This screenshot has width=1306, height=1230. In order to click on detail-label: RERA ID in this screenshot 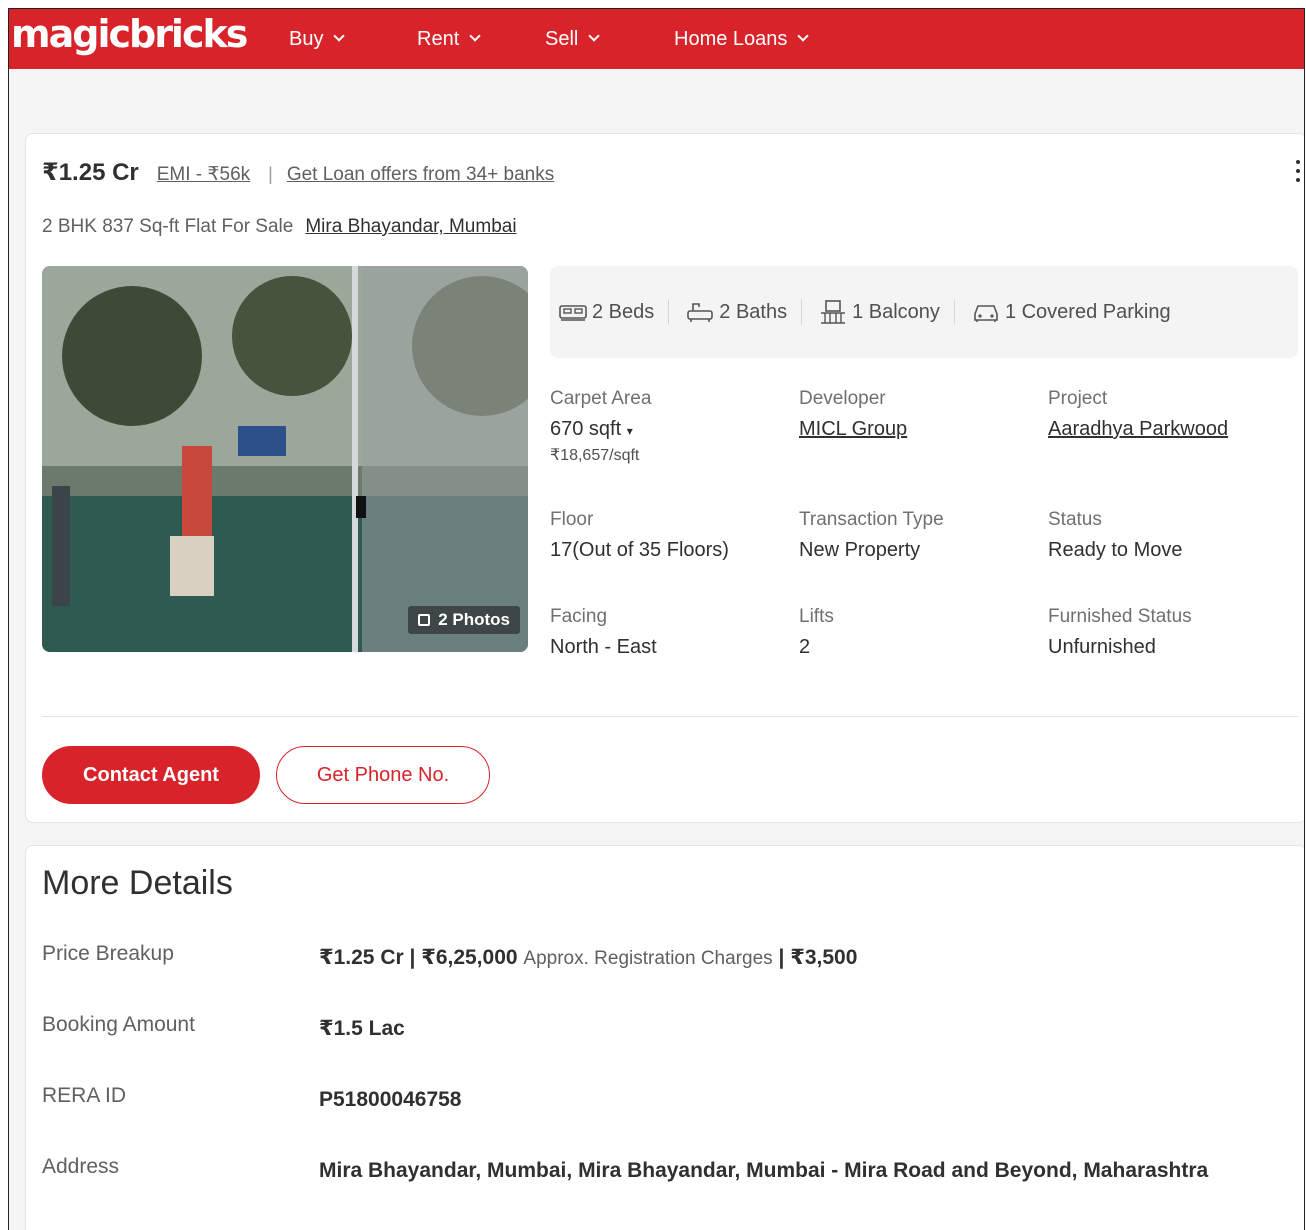, I will do `click(84, 1095)`.